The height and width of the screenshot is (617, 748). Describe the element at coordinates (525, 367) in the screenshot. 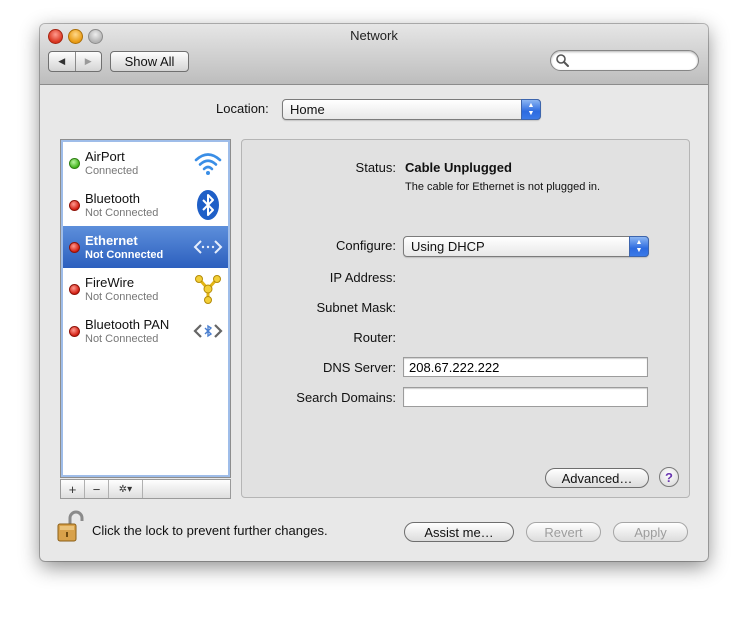

I see `dns-server-field` at that location.